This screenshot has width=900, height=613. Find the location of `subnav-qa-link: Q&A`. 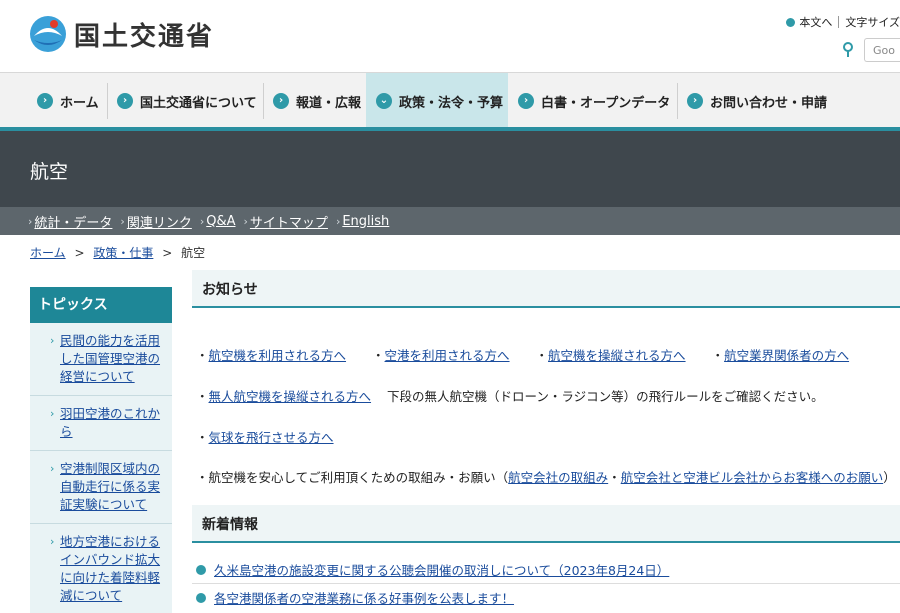

subnav-qa-link: Q&A is located at coordinates (220, 221).